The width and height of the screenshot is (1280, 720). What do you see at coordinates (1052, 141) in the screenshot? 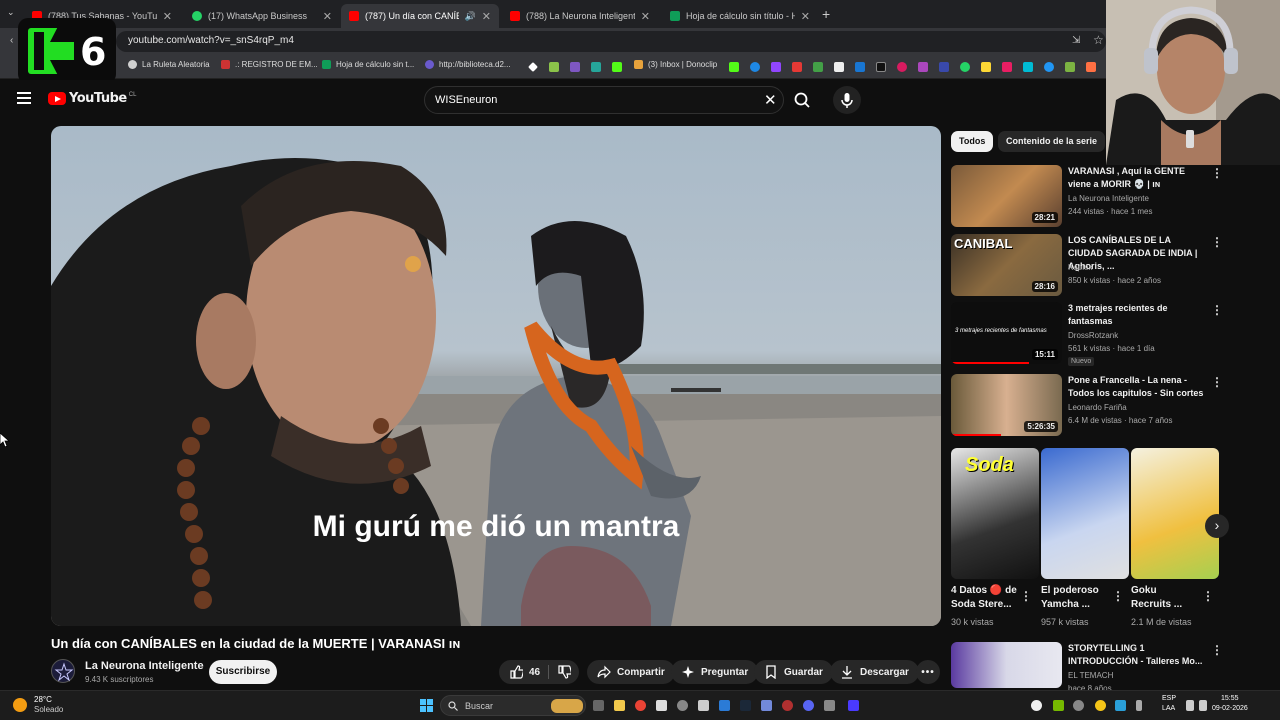
I see `chip-series-content: Contenido de la serie` at bounding box center [1052, 141].